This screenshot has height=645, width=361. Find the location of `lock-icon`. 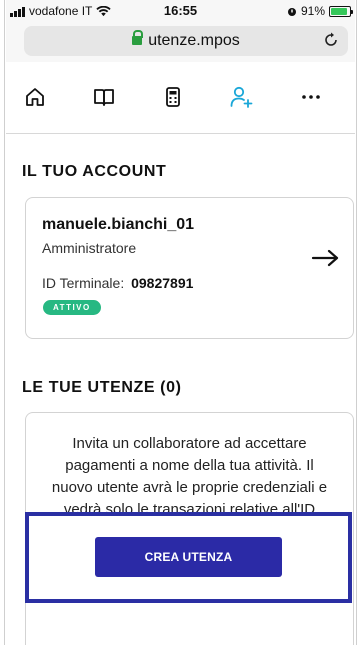

lock-icon is located at coordinates (138, 37).